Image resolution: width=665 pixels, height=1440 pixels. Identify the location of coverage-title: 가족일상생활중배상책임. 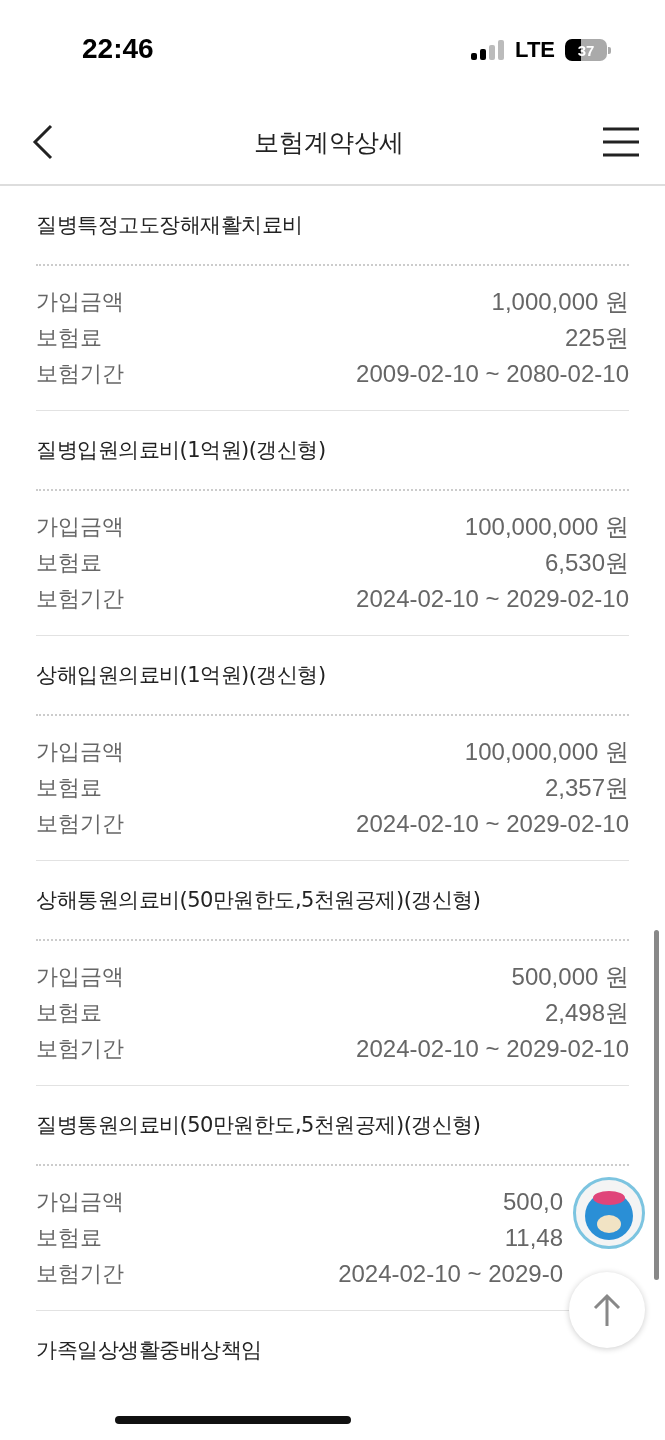
(149, 1350).